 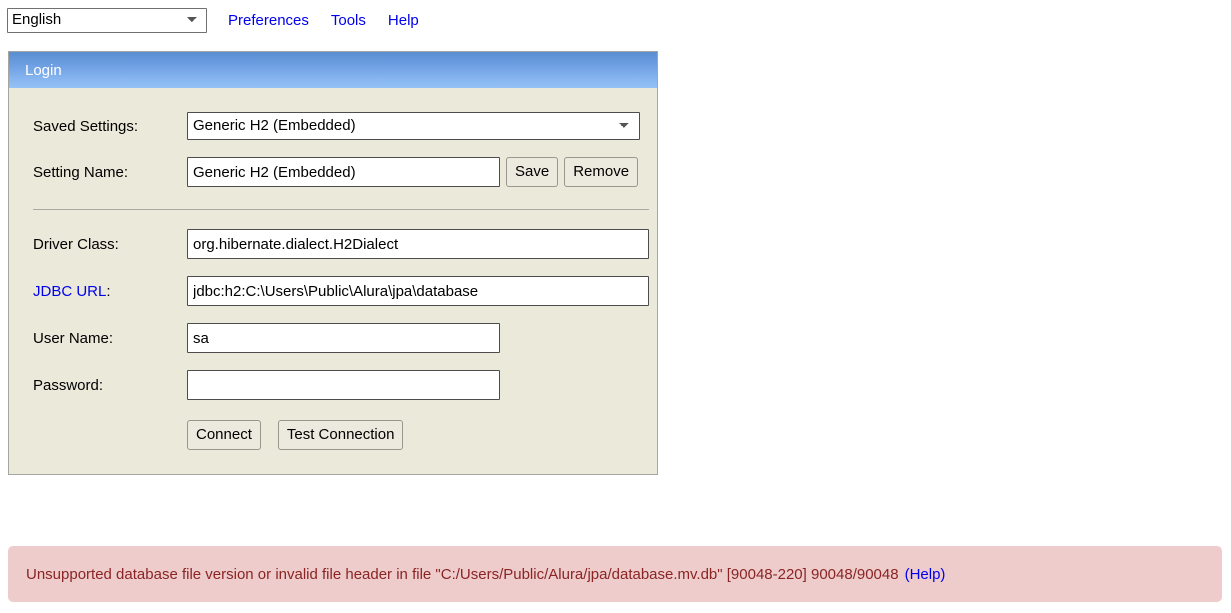 I want to click on saved-settings-select: Generic H2 (Embedded), so click(x=413, y=126).